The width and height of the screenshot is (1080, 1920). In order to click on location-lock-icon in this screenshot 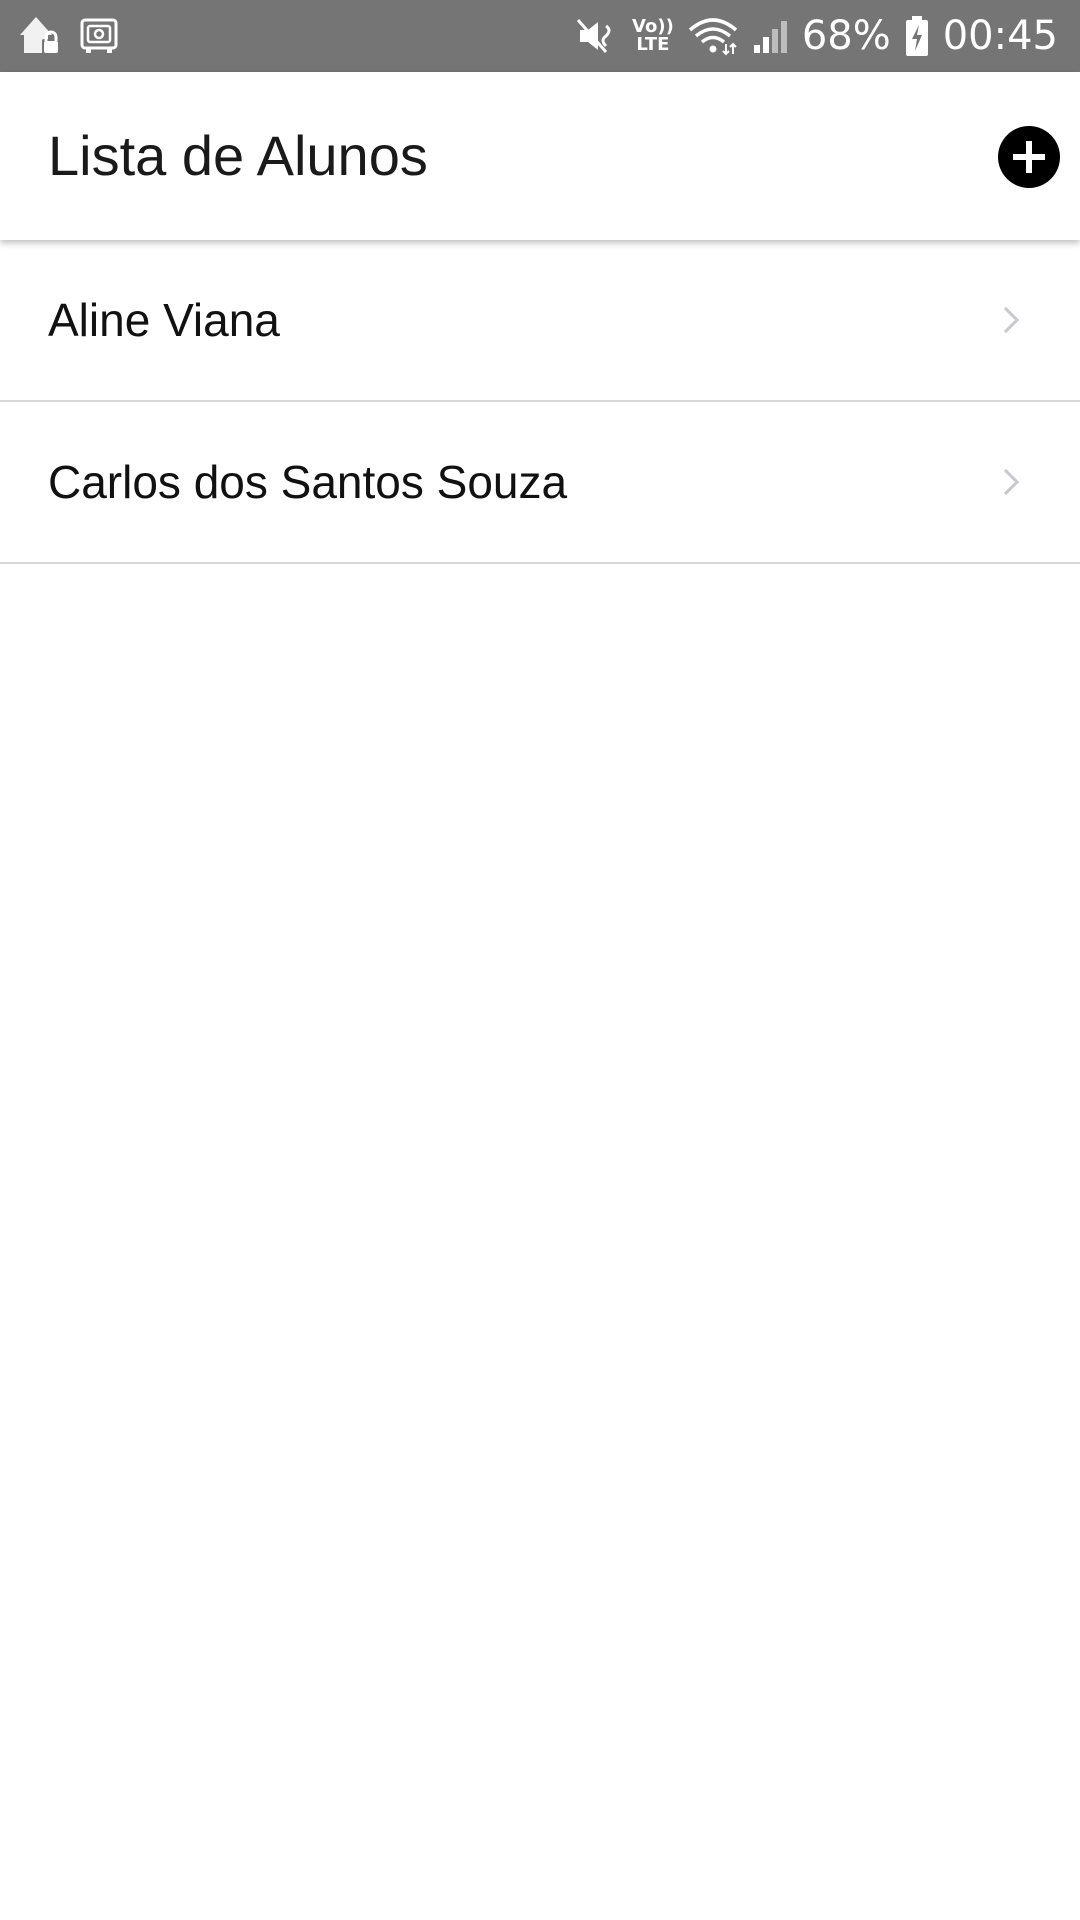, I will do `click(40, 36)`.